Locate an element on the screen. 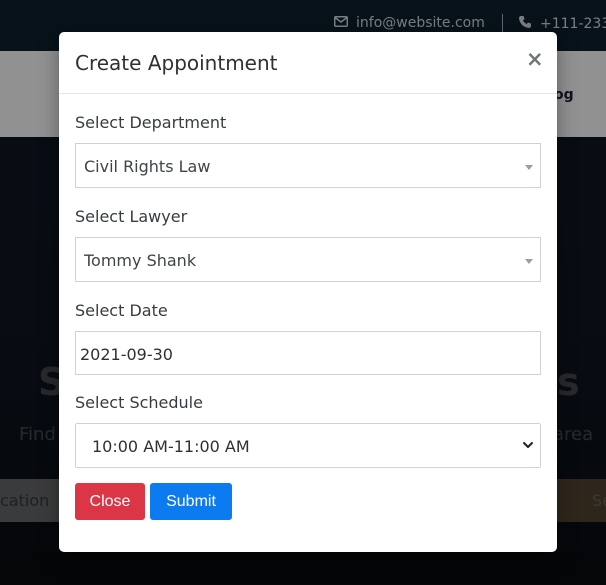 Image resolution: width=606 pixels, height=585 pixels. submit-button: Submit is located at coordinates (191, 501).